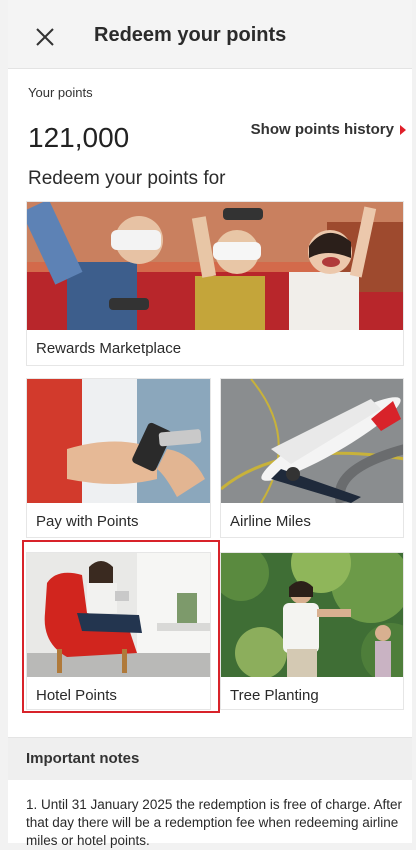  What do you see at coordinates (312, 441) in the screenshot?
I see `airline-miles-image` at bounding box center [312, 441].